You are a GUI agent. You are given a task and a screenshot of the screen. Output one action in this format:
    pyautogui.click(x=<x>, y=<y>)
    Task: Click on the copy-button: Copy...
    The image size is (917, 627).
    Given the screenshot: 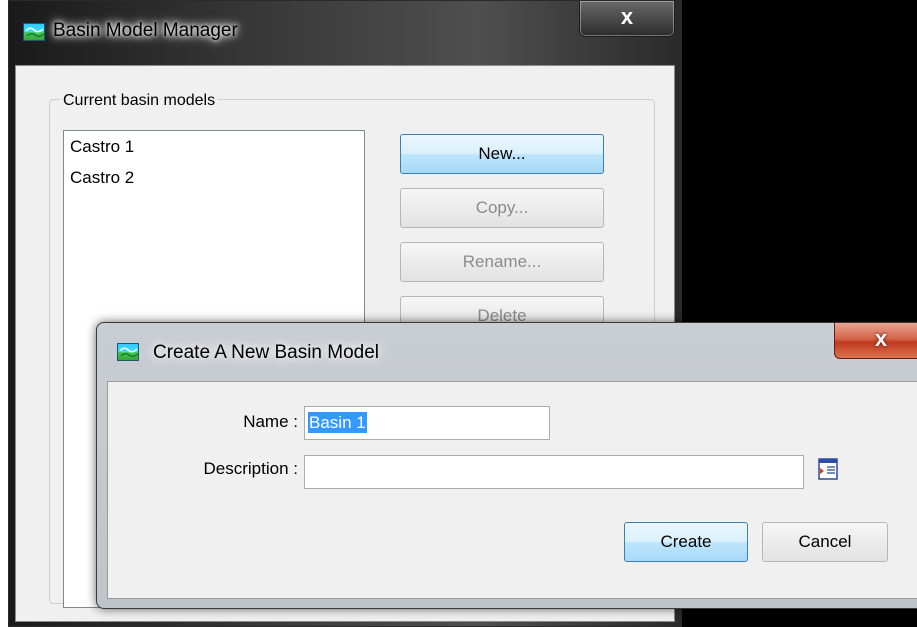 What is the action you would take?
    pyautogui.click(x=502, y=208)
    